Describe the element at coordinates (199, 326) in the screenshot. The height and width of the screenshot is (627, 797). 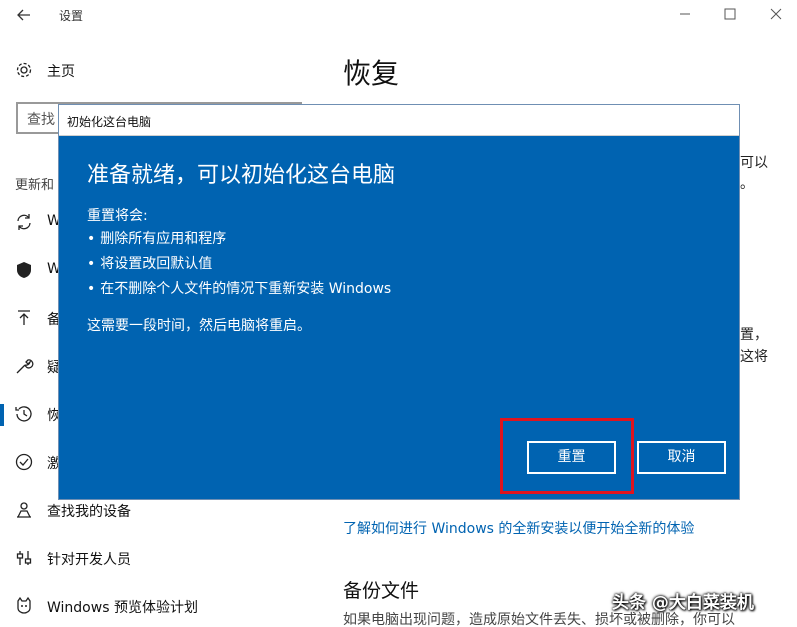
I see `dialog-note: 这需要一段时间，然后电脑将重启。` at that location.